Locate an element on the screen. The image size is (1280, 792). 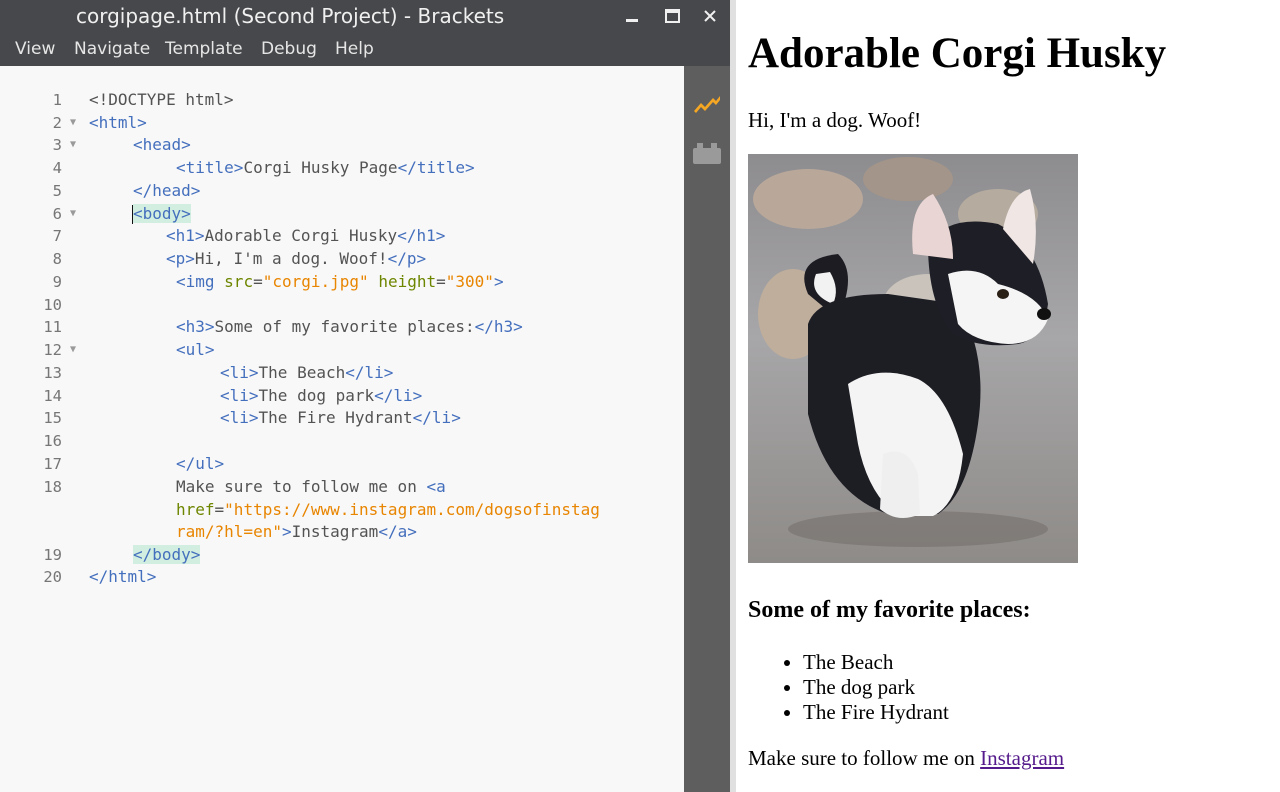
code-line: <html> is located at coordinates (118, 123).